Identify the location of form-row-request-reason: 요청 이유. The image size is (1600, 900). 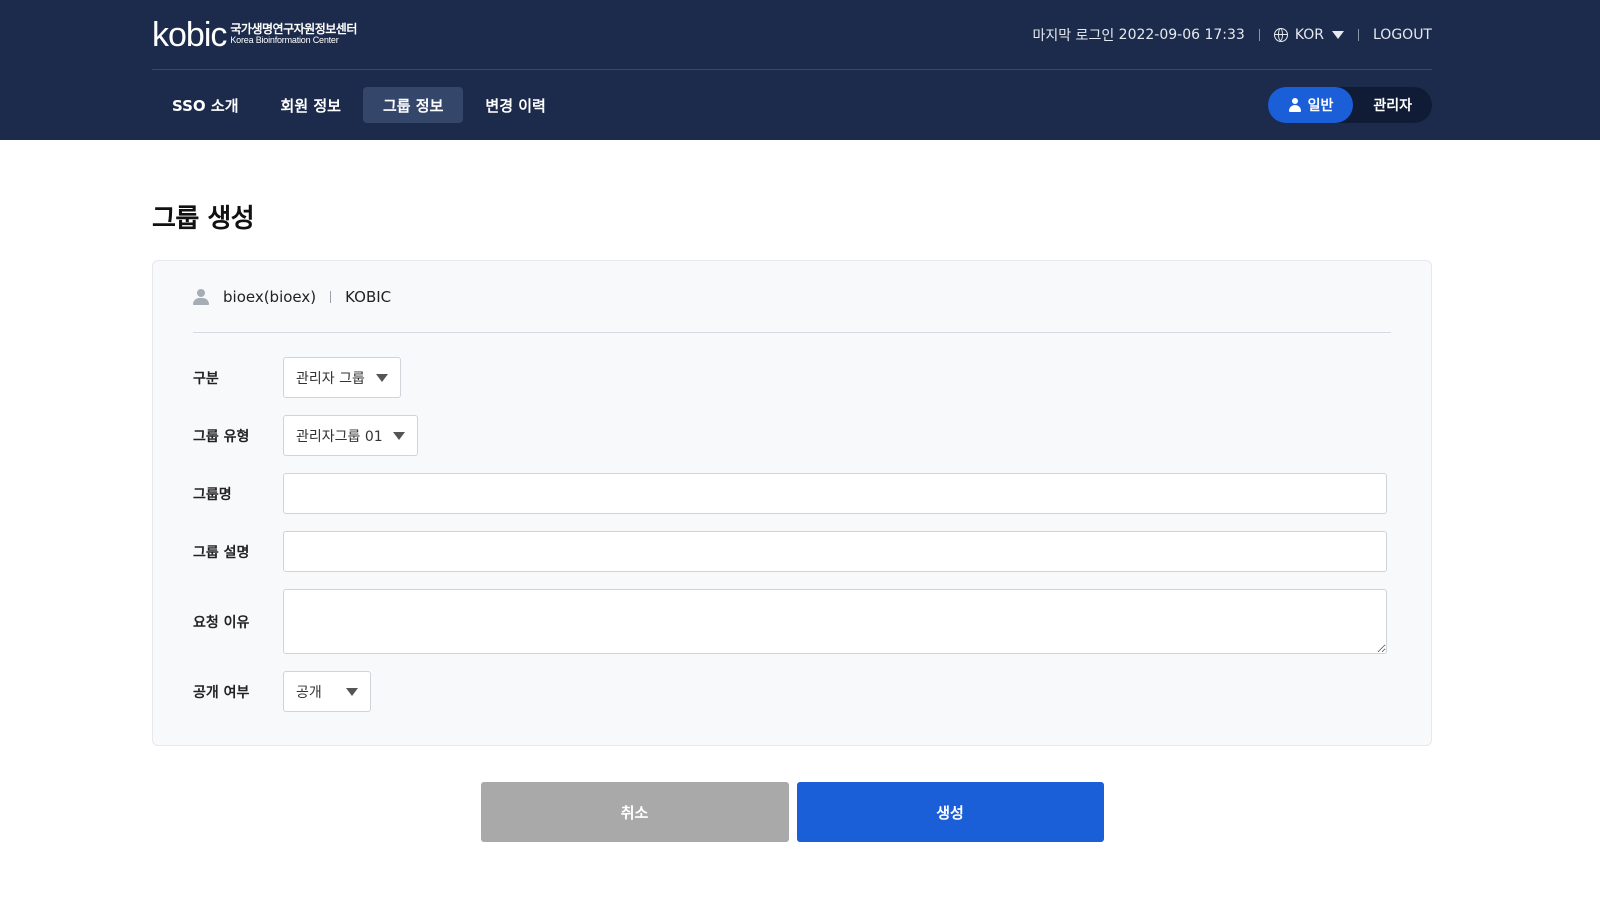
(792, 621).